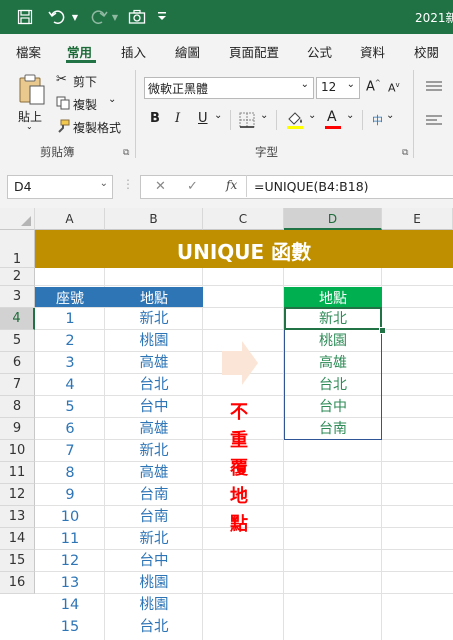  I want to click on tab-file: 檔案, so click(28, 51).